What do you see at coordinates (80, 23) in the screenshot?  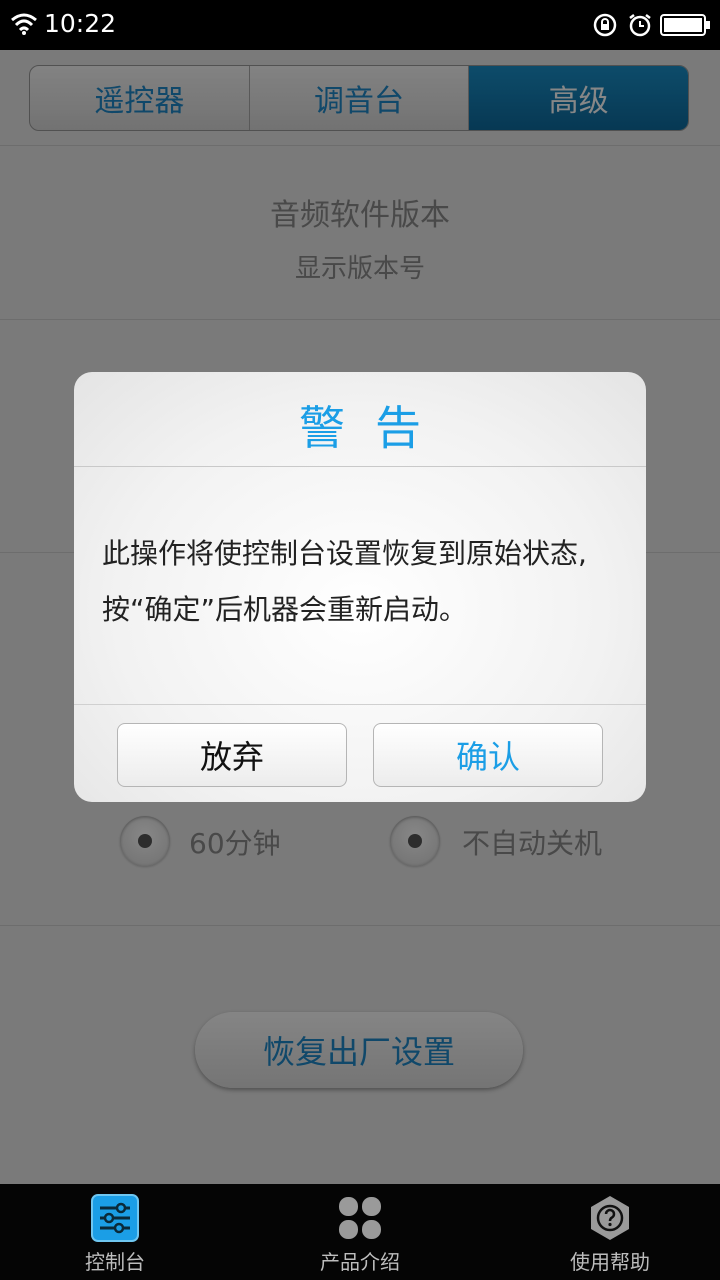 I see `status-time: 10:22` at bounding box center [80, 23].